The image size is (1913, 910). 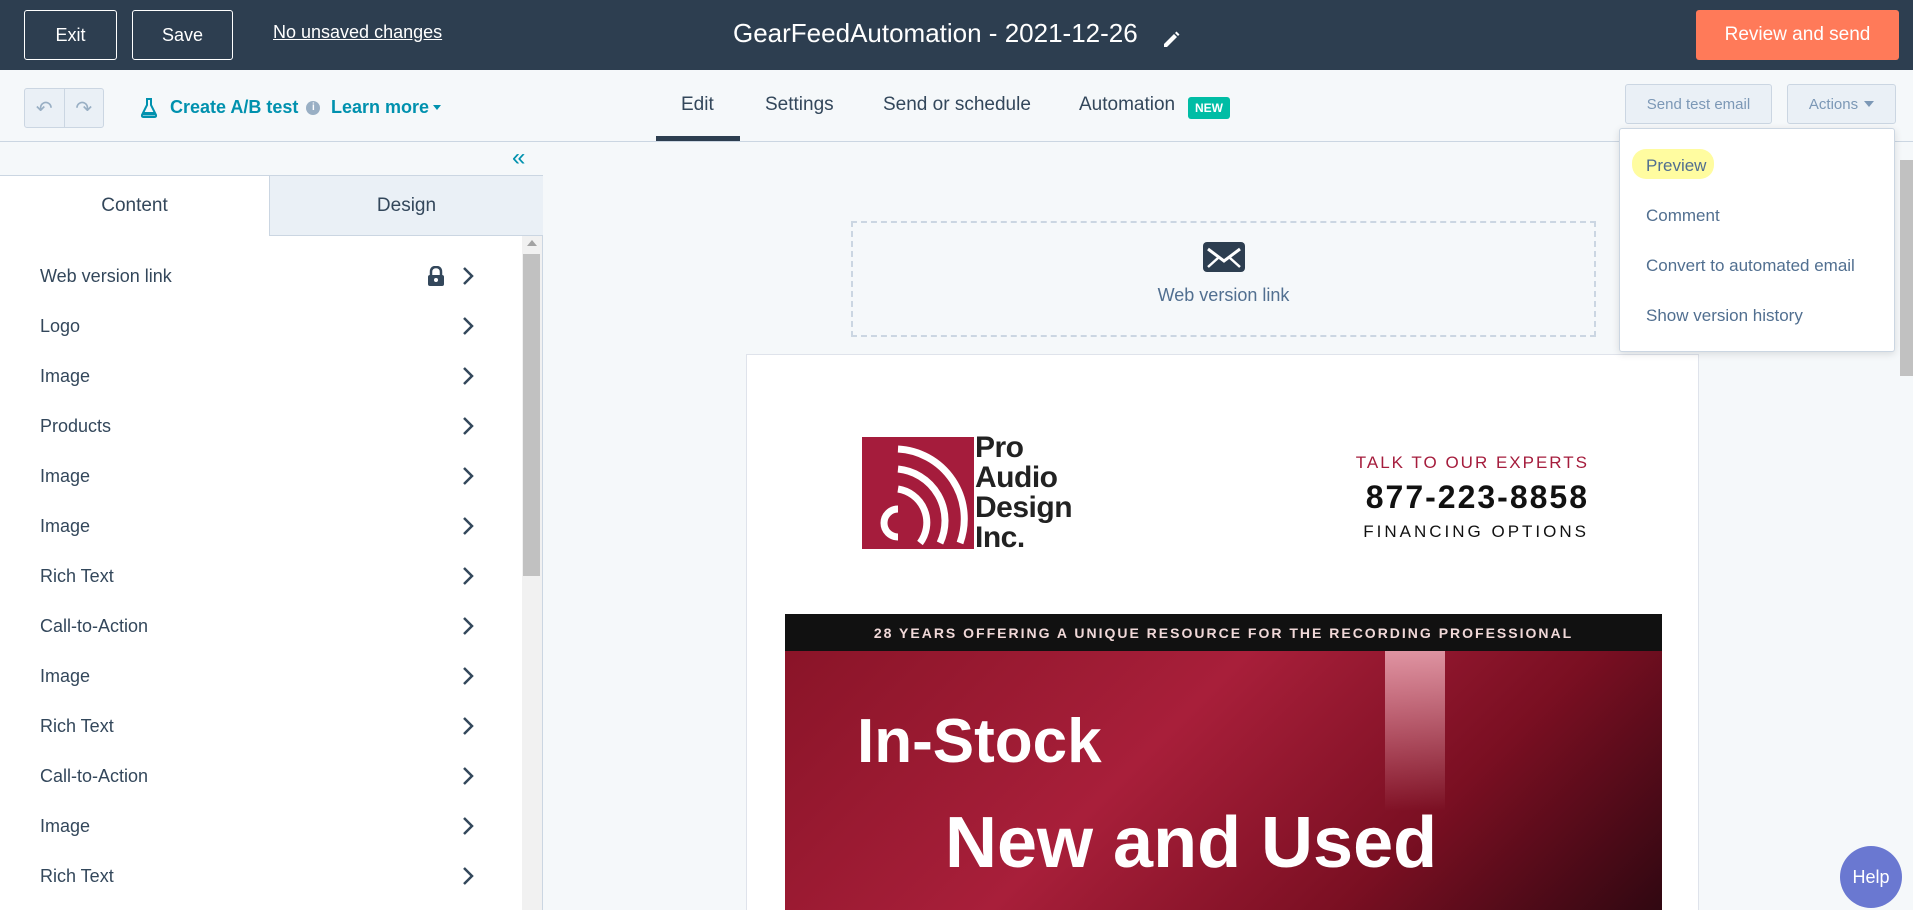 What do you see at coordinates (1477, 497) in the screenshot?
I see `phone-number: 877-223-8858` at bounding box center [1477, 497].